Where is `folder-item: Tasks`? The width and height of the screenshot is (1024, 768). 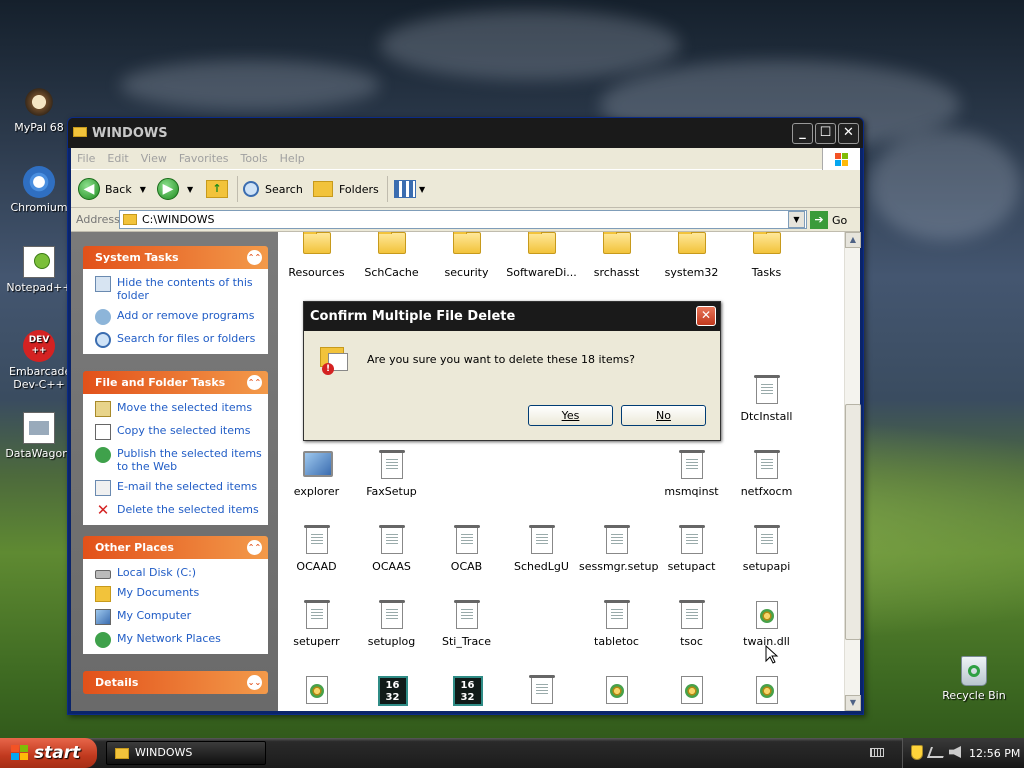 folder-item: Tasks is located at coordinates (766, 255).